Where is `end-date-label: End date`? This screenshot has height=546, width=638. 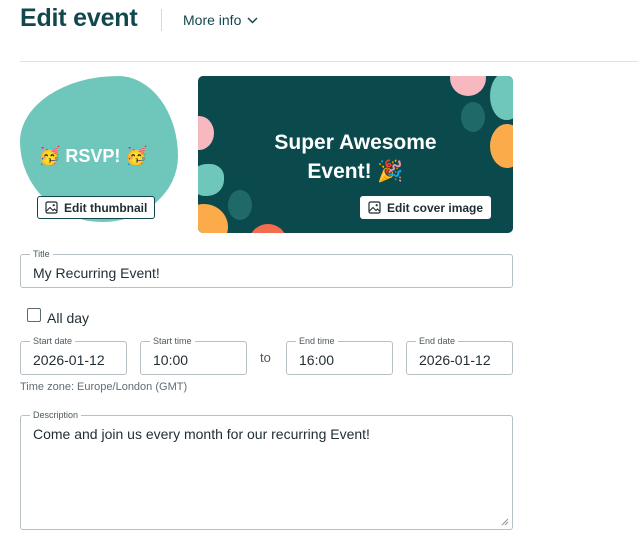 end-date-label: End date is located at coordinates (437, 341).